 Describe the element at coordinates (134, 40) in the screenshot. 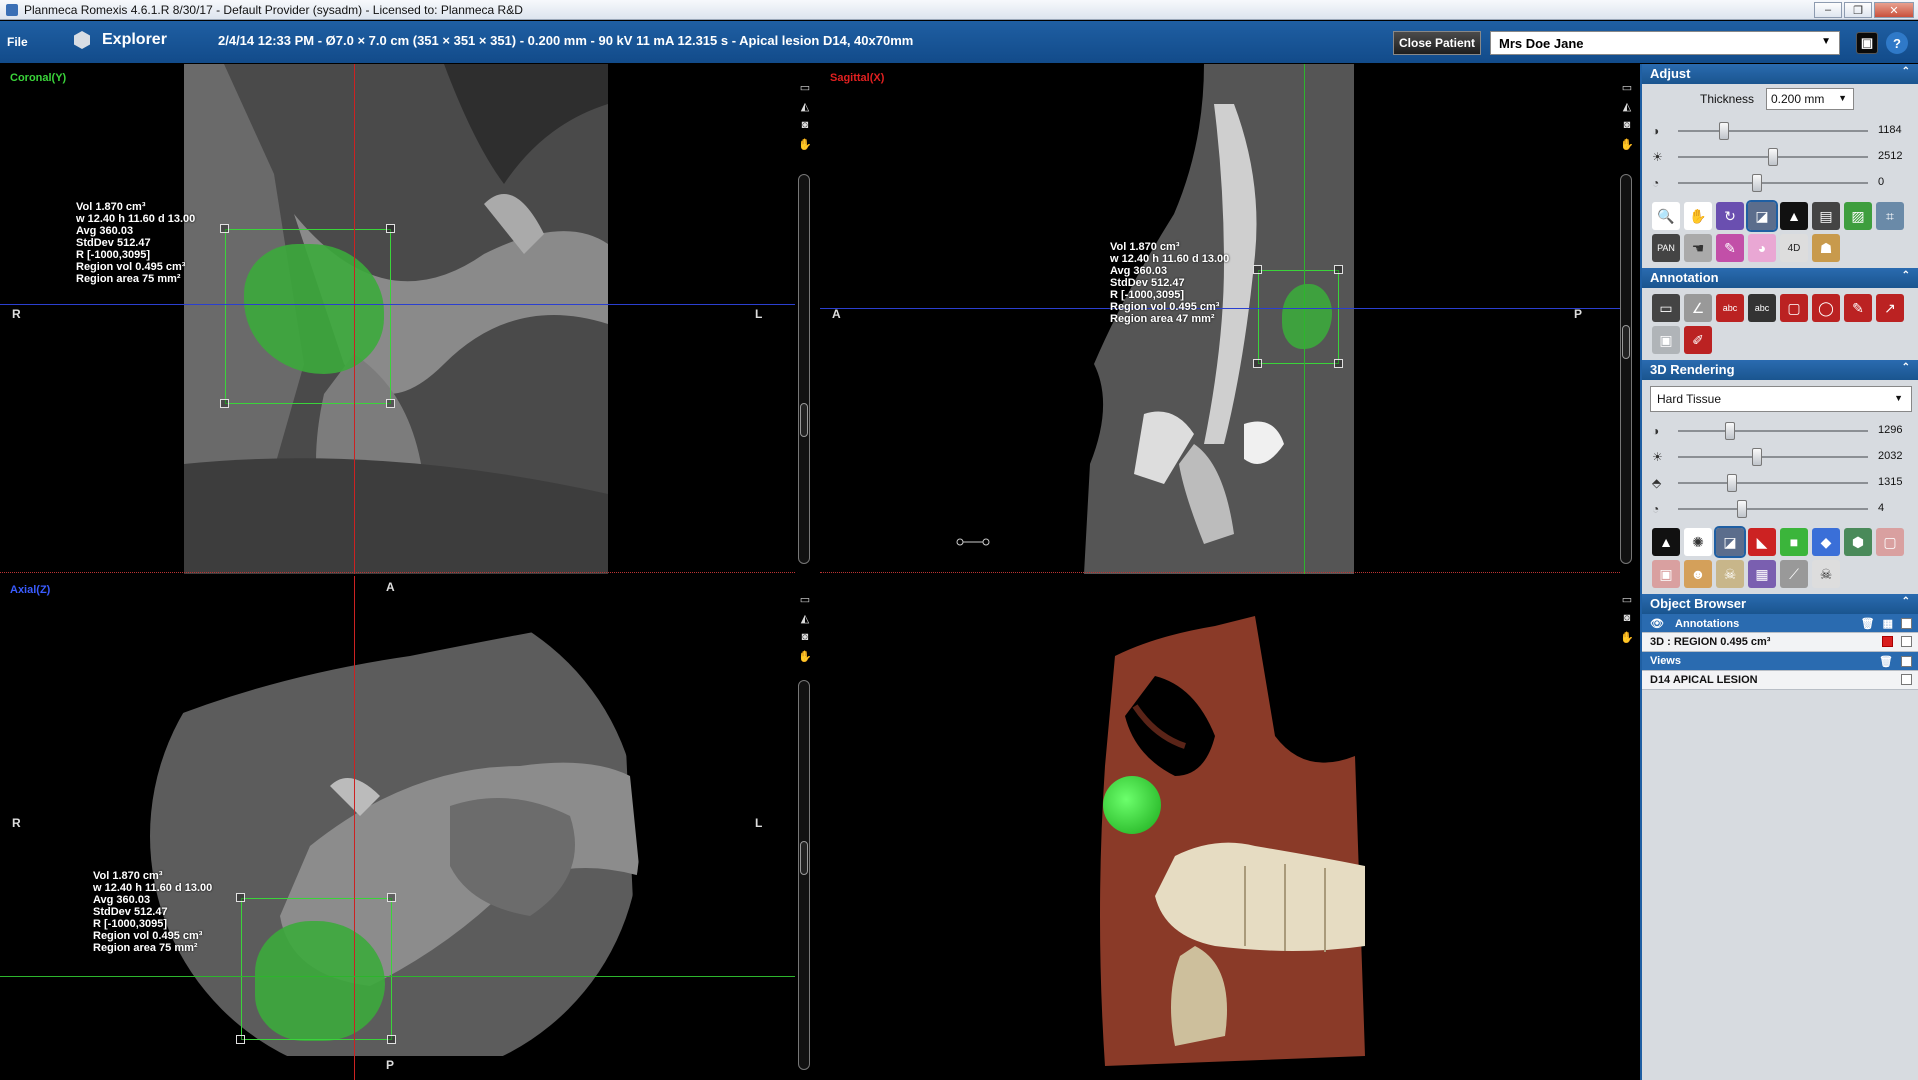

I see `explorer-module-label: Explorer` at that location.